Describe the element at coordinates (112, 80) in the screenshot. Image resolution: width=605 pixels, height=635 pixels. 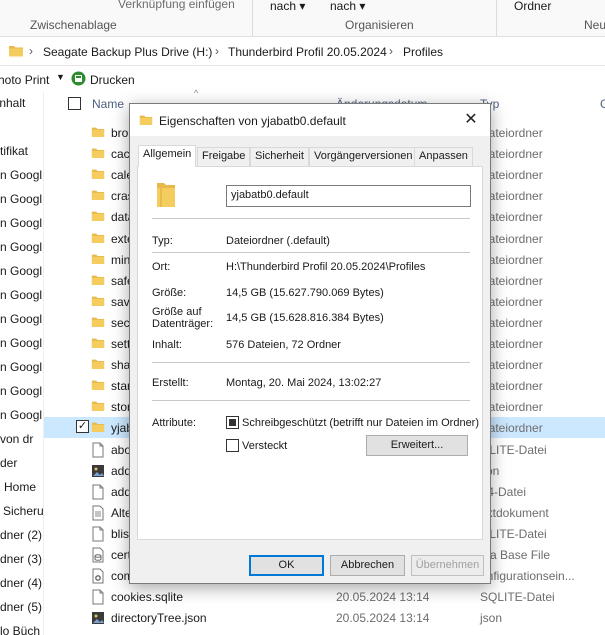
I see `print-button: Drucken` at that location.